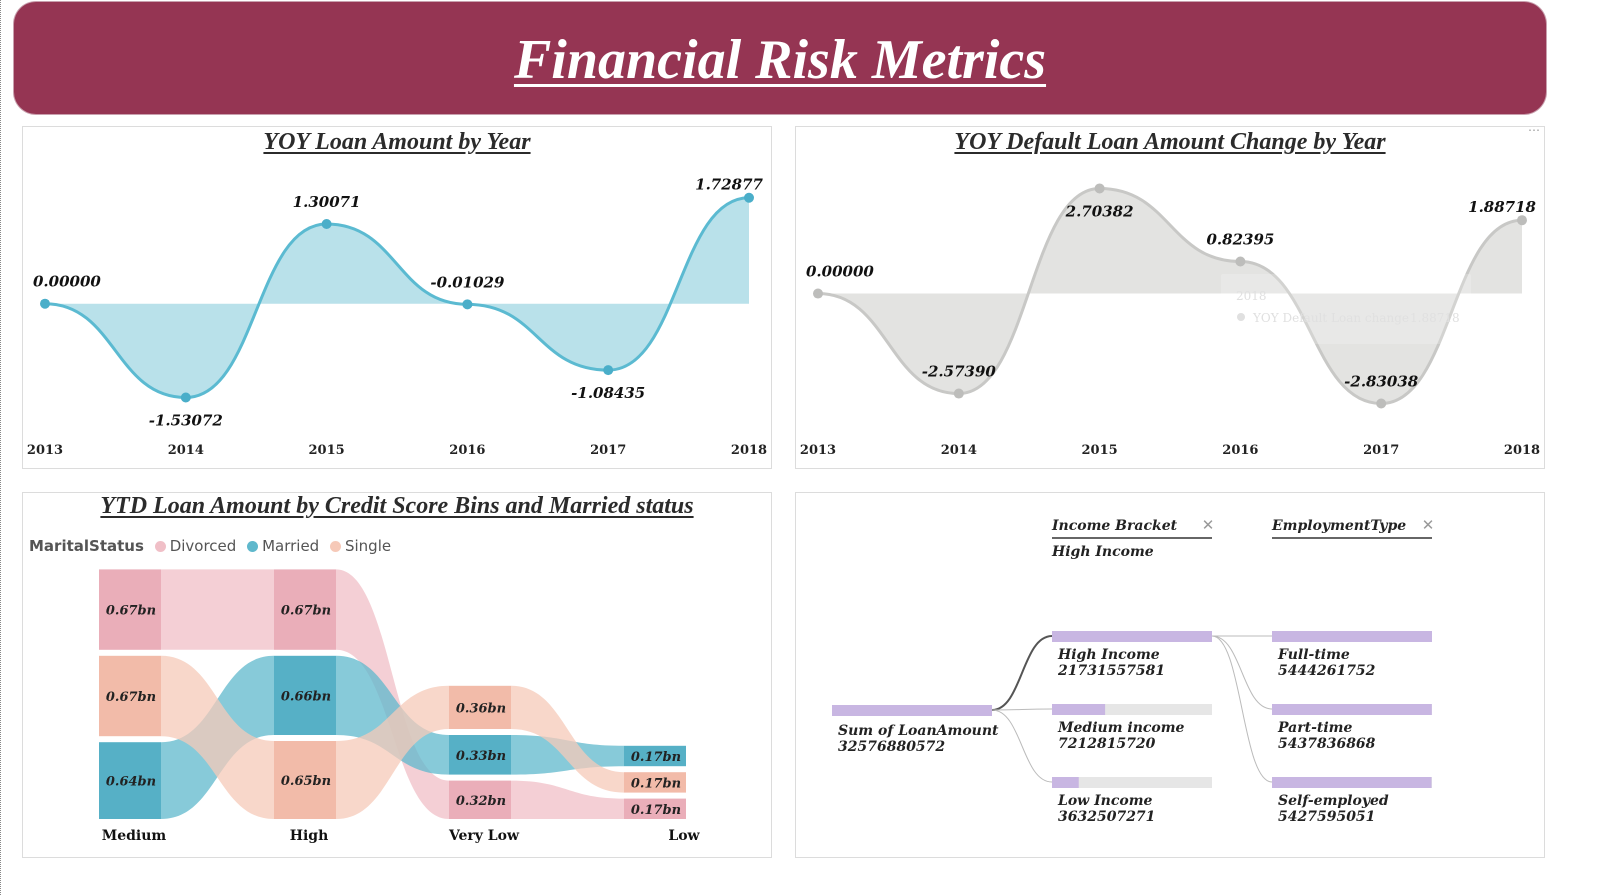  Describe the element at coordinates (1107, 744) in the screenshot. I see `node-value: 7212815720` at that location.